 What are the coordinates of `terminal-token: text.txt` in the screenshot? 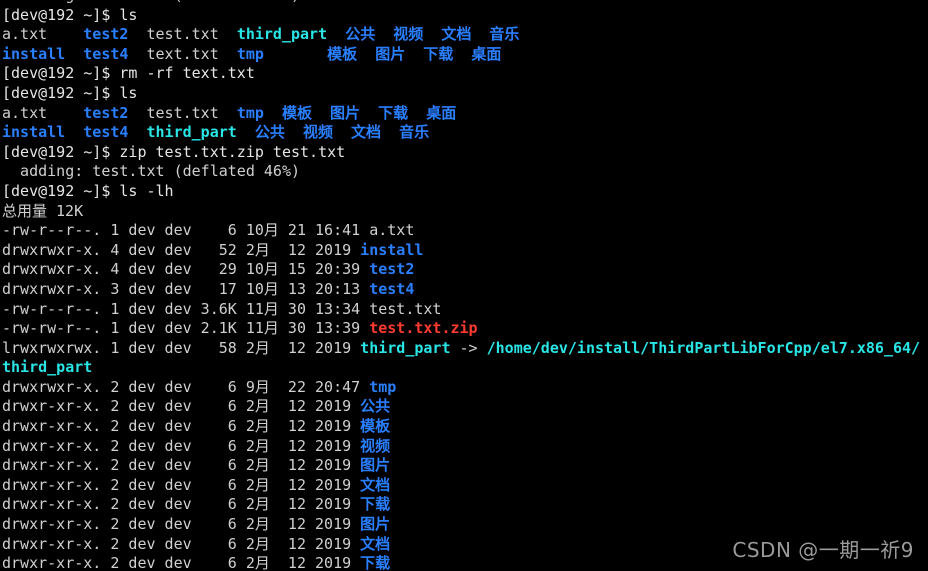 It's located at (182, 53).